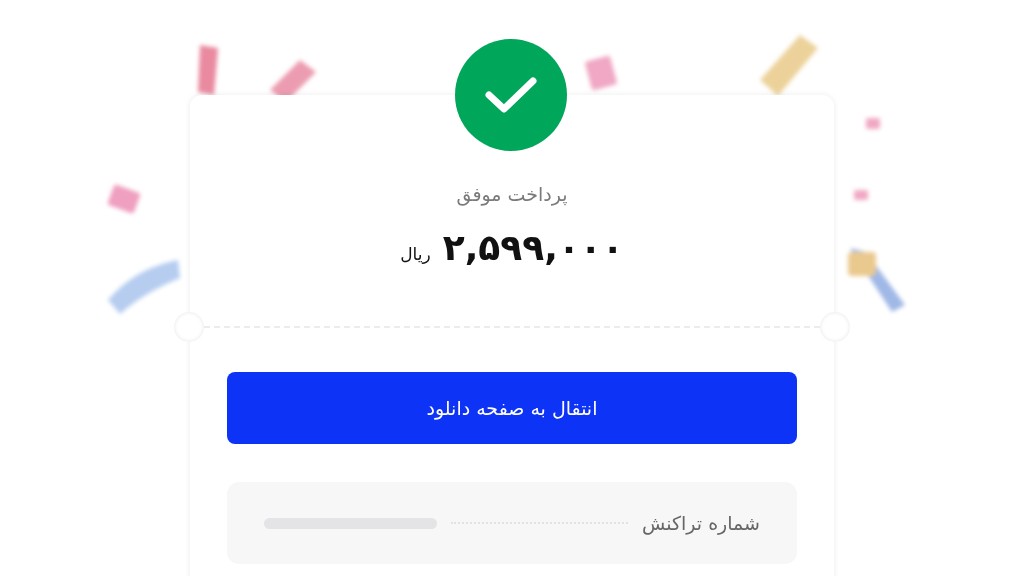 The width and height of the screenshot is (1024, 576). Describe the element at coordinates (512, 194) in the screenshot. I see `payment-status-title: پرداخت موفق` at that location.